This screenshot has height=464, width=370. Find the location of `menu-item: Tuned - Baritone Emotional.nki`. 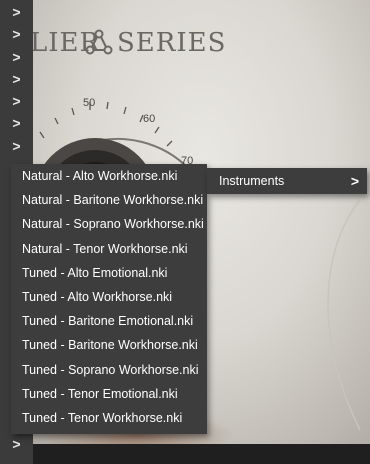

menu-item: Tuned - Baritone Emotional.nki is located at coordinates (109, 321).